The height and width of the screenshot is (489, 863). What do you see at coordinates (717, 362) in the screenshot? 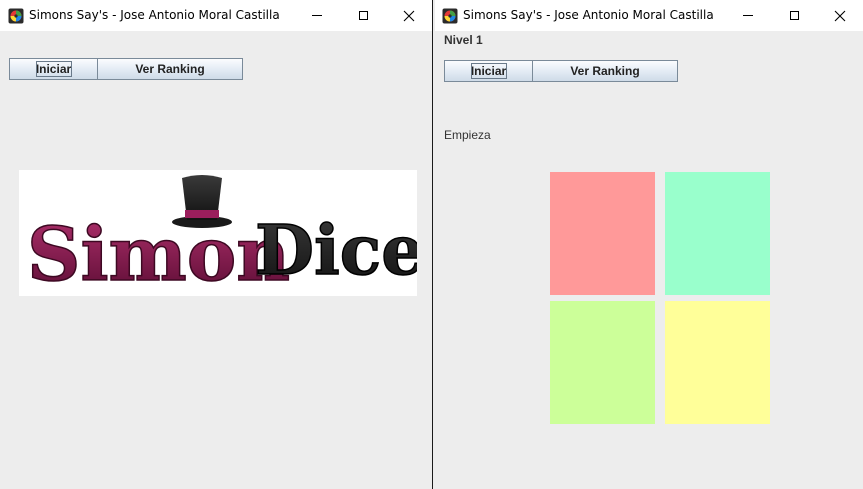
I see `tile-yellow` at bounding box center [717, 362].